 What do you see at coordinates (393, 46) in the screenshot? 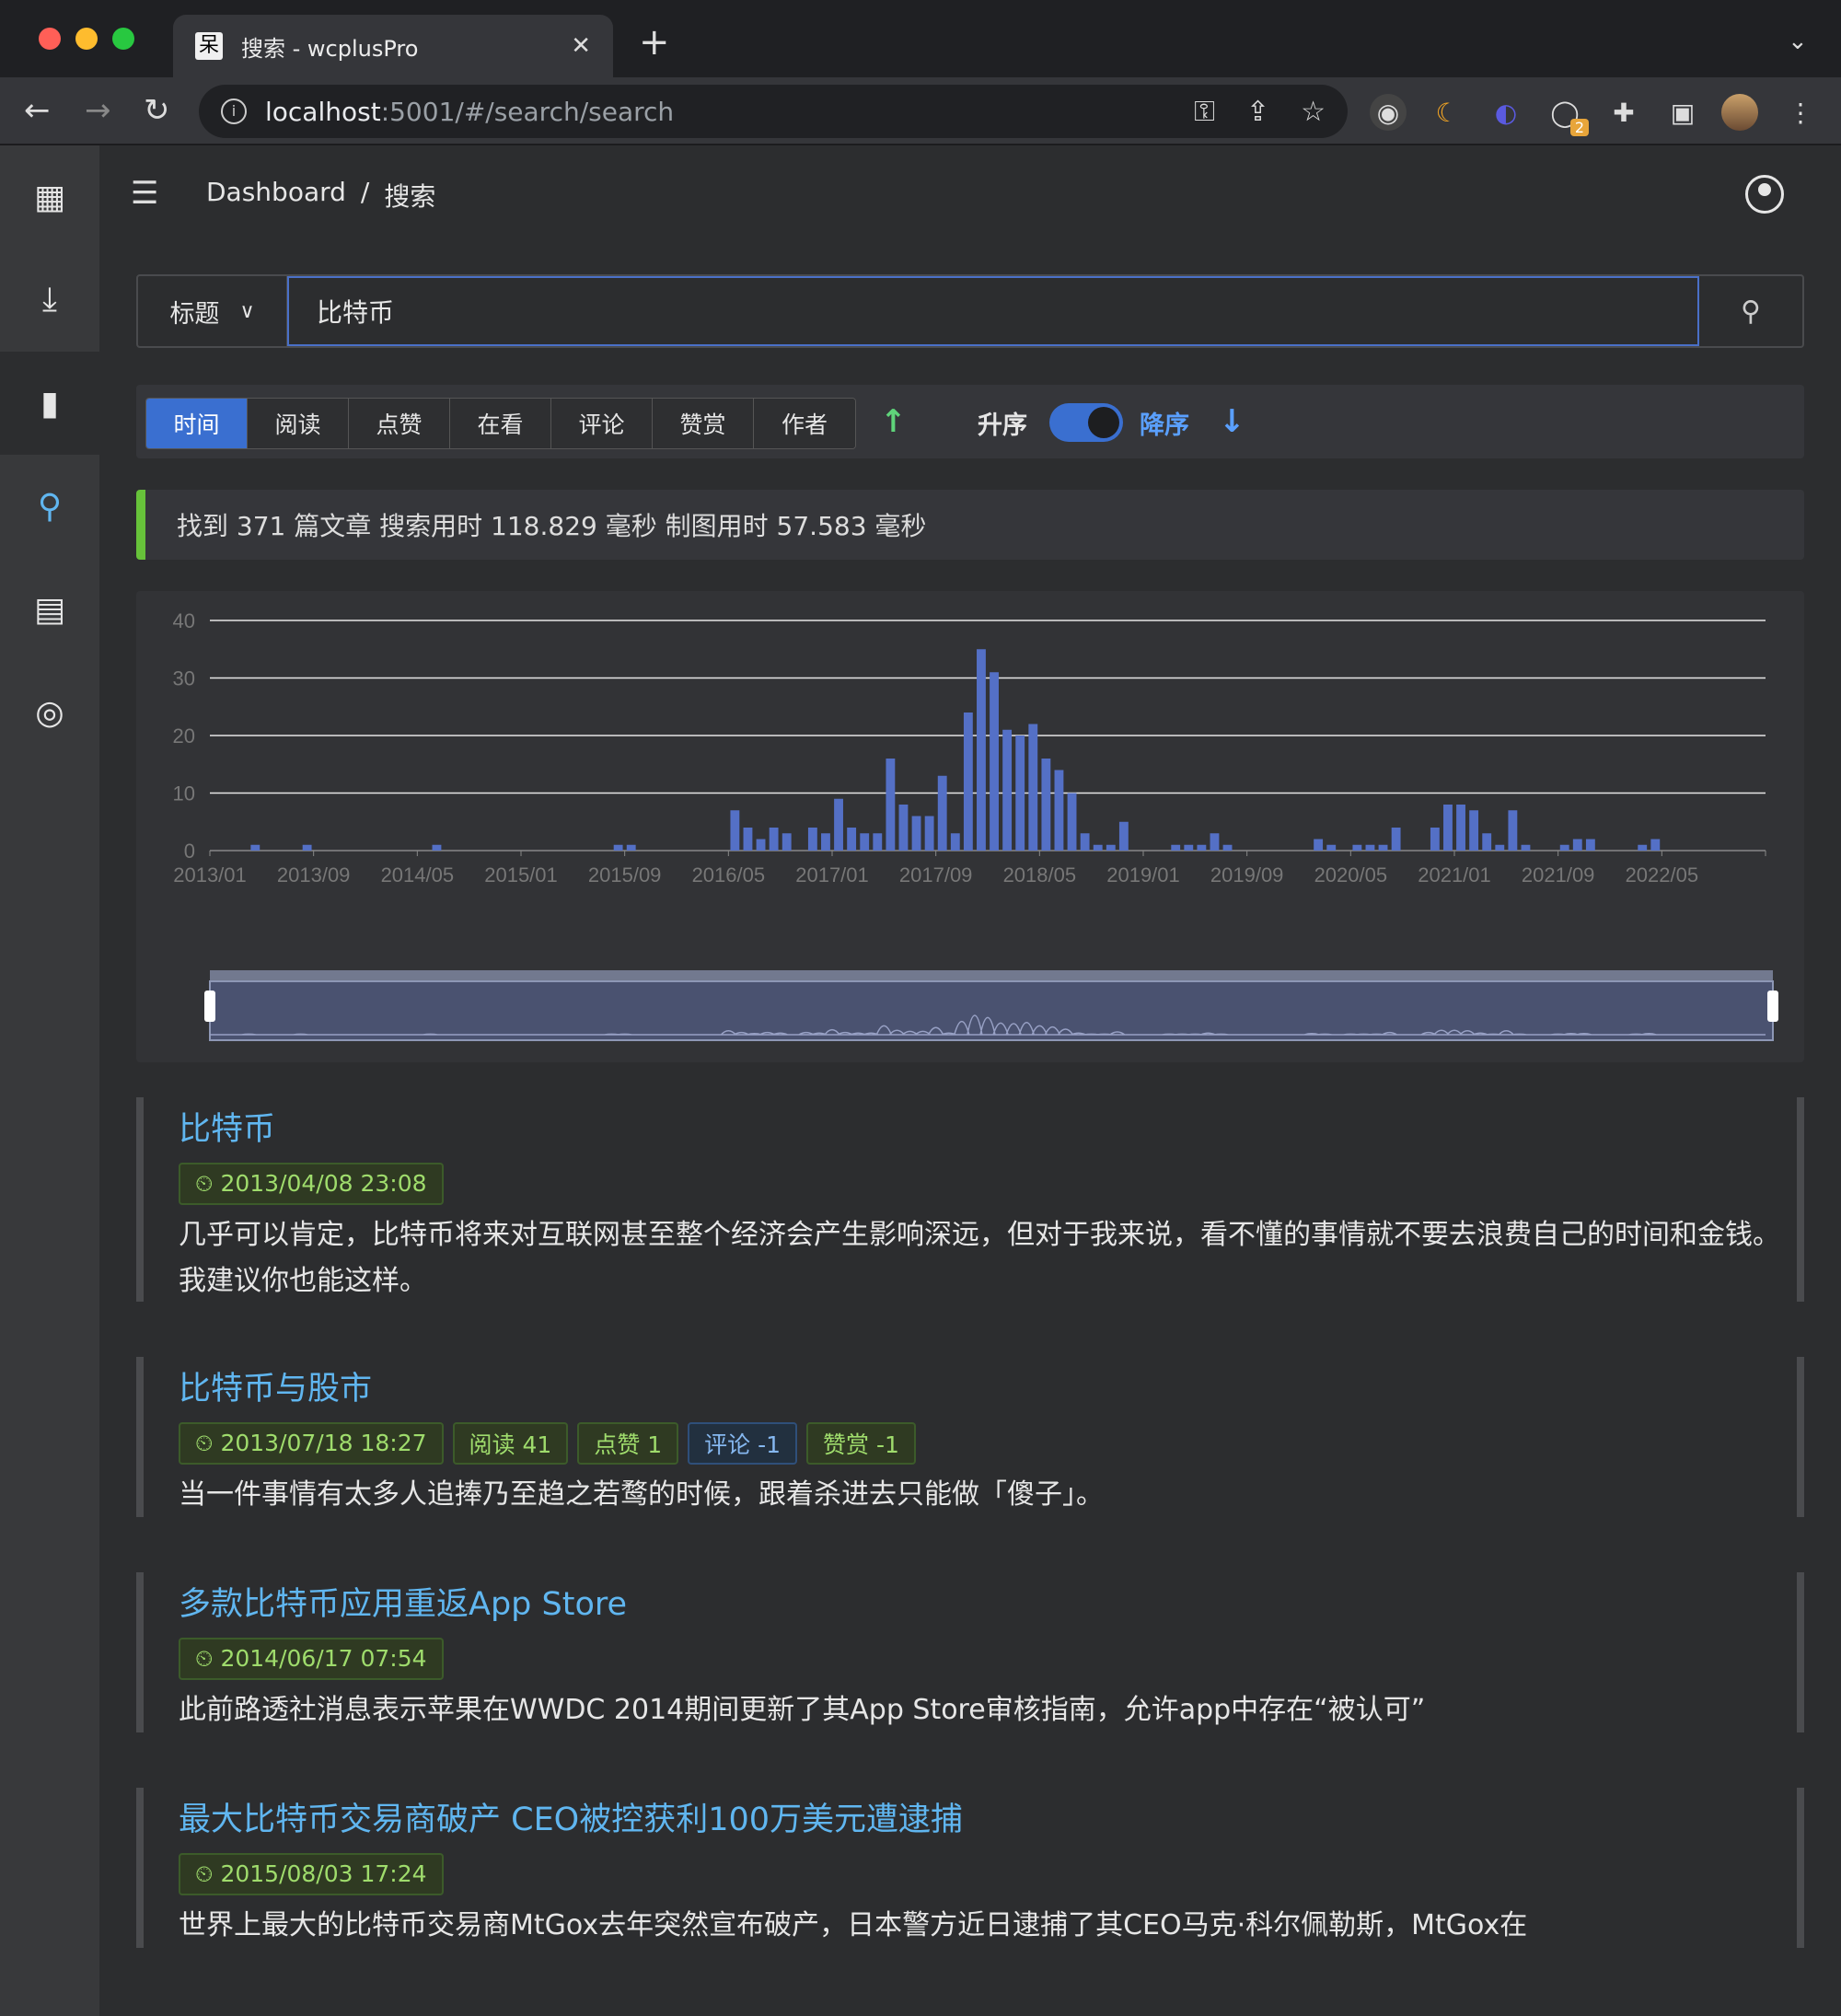
I see `browser-tab: 呆 搜索 - wcplusPro ✕` at bounding box center [393, 46].